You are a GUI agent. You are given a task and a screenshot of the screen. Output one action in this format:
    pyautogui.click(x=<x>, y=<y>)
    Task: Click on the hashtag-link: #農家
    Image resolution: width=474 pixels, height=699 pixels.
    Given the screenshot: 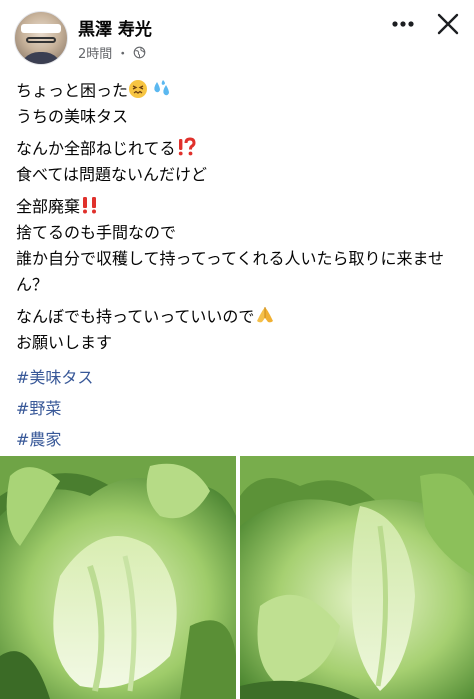 What is the action you would take?
    pyautogui.click(x=241, y=439)
    